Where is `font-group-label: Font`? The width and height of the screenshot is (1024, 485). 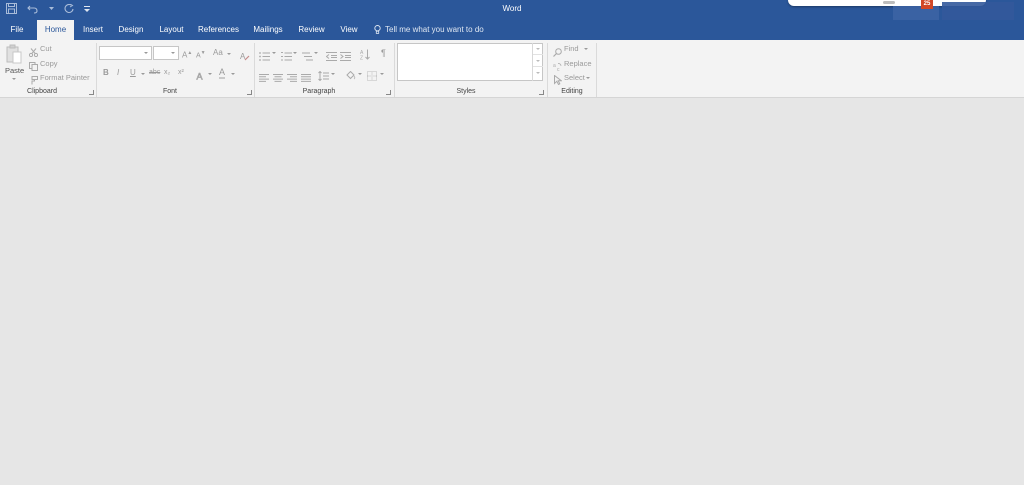
font-group-label: Font is located at coordinates (169, 91).